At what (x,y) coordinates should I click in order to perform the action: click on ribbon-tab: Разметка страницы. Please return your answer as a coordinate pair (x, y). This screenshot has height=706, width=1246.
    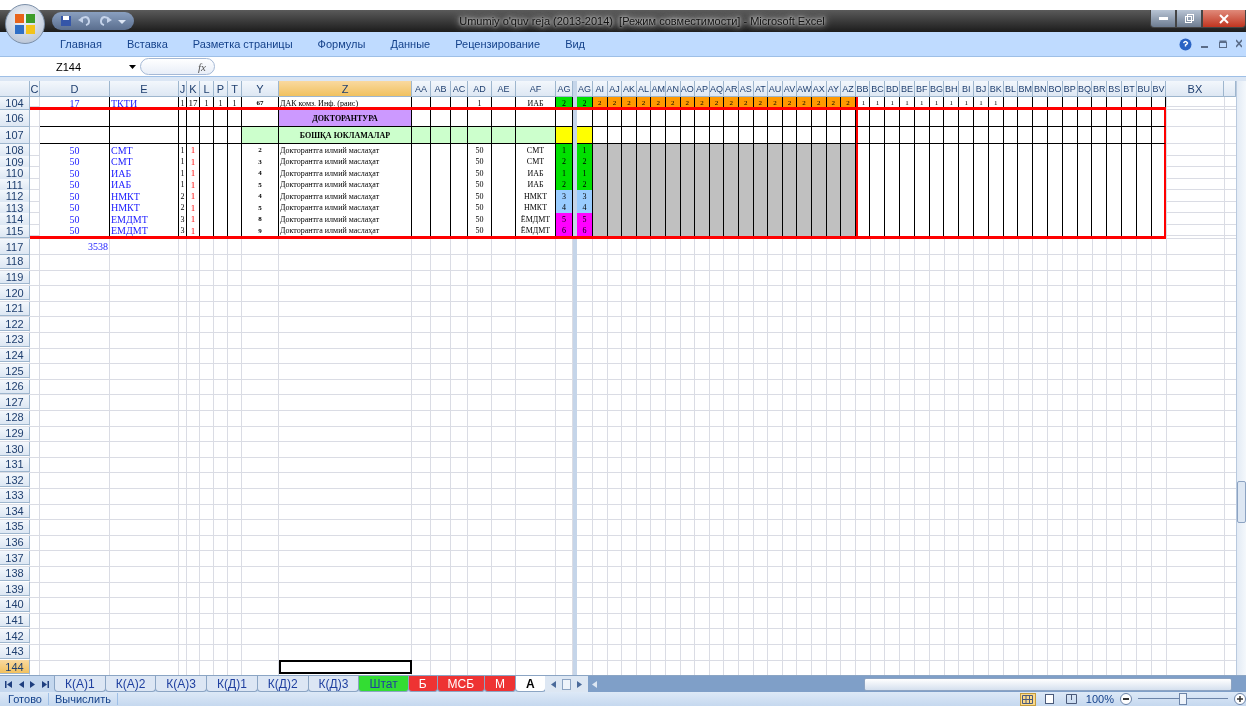
    Looking at the image, I should click on (242, 44).